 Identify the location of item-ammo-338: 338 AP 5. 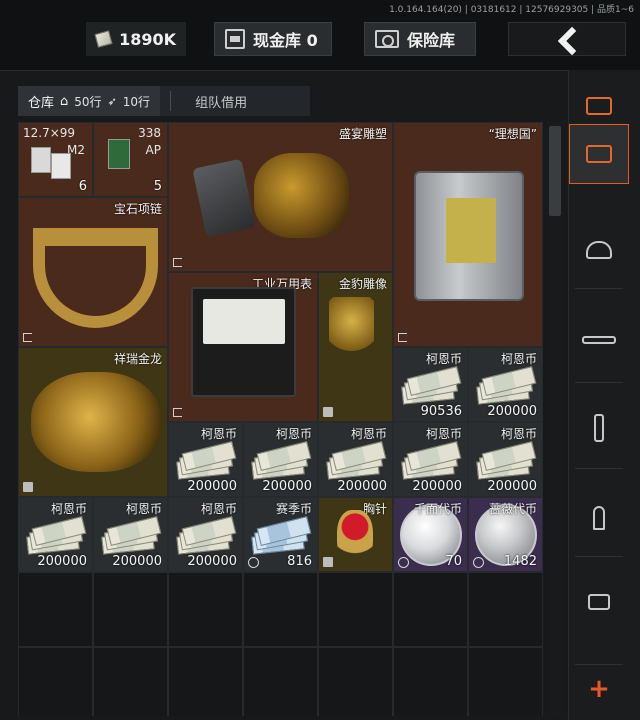
(130, 159).